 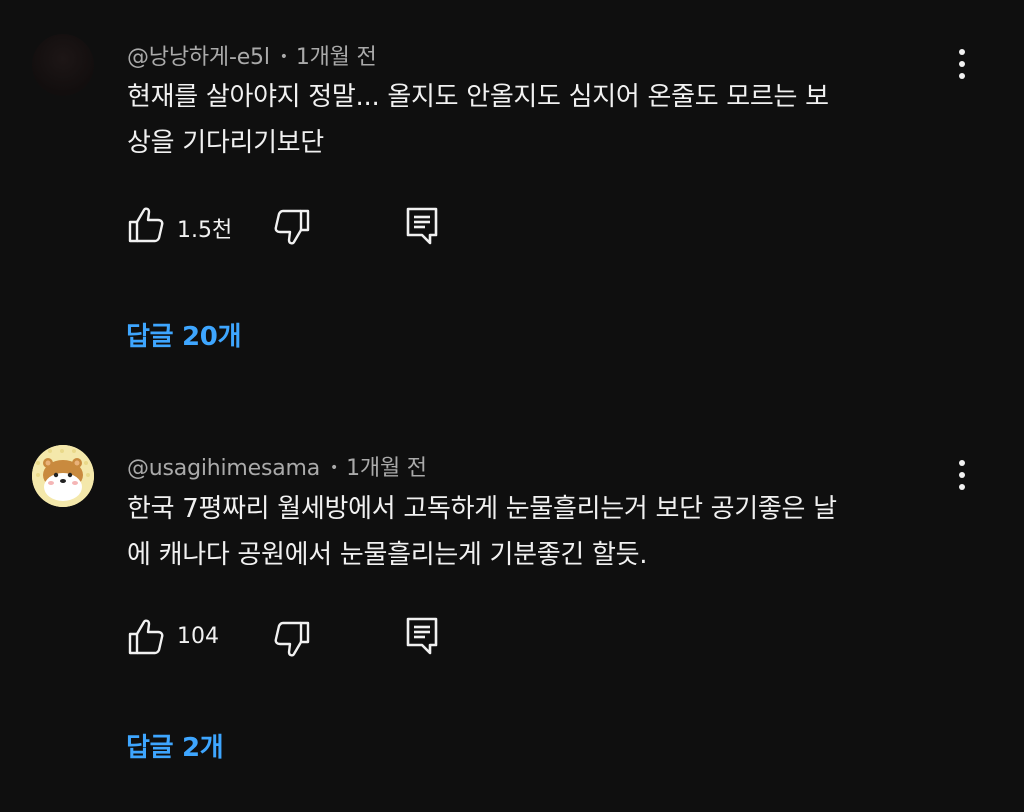 What do you see at coordinates (482, 509) in the screenshot?
I see `comment-text-line: 한국 7평짜리 월세방에서 고독하게 눈물흘리는거 보단 공기좋은 날` at bounding box center [482, 509].